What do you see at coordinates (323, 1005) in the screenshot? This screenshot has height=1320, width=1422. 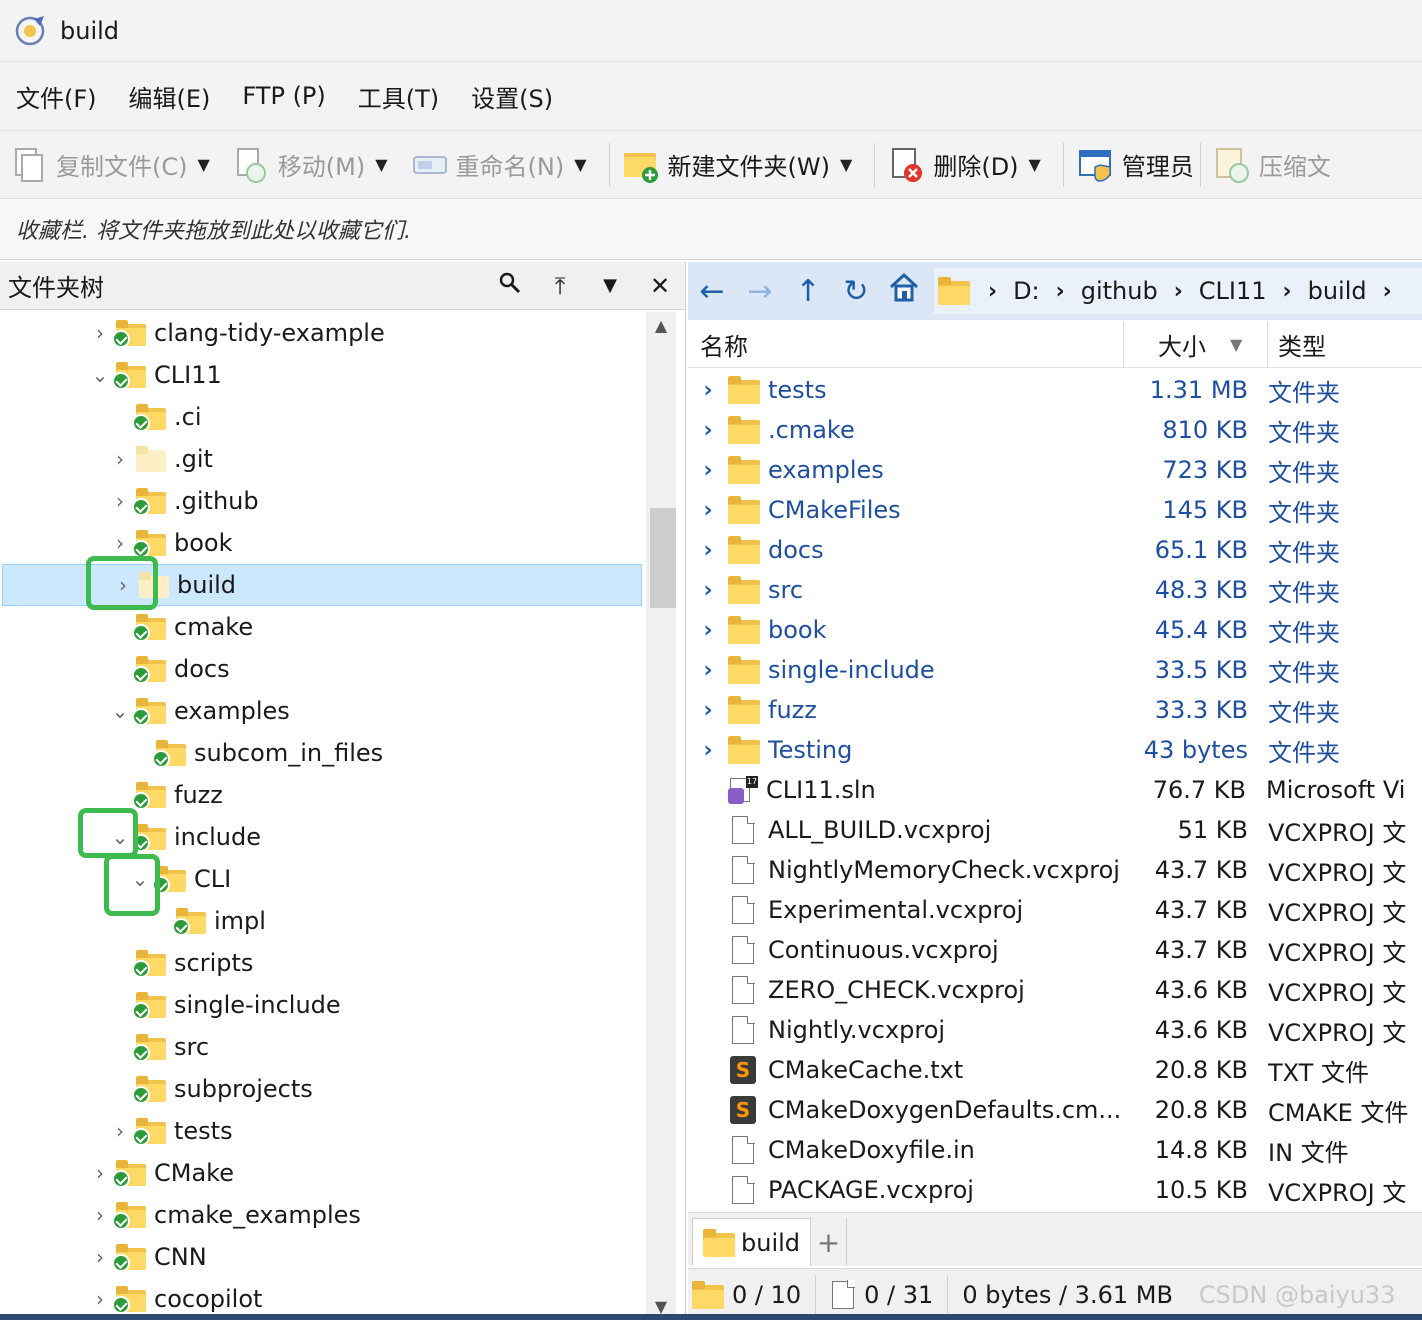 I see `tree-item: single-include` at bounding box center [323, 1005].